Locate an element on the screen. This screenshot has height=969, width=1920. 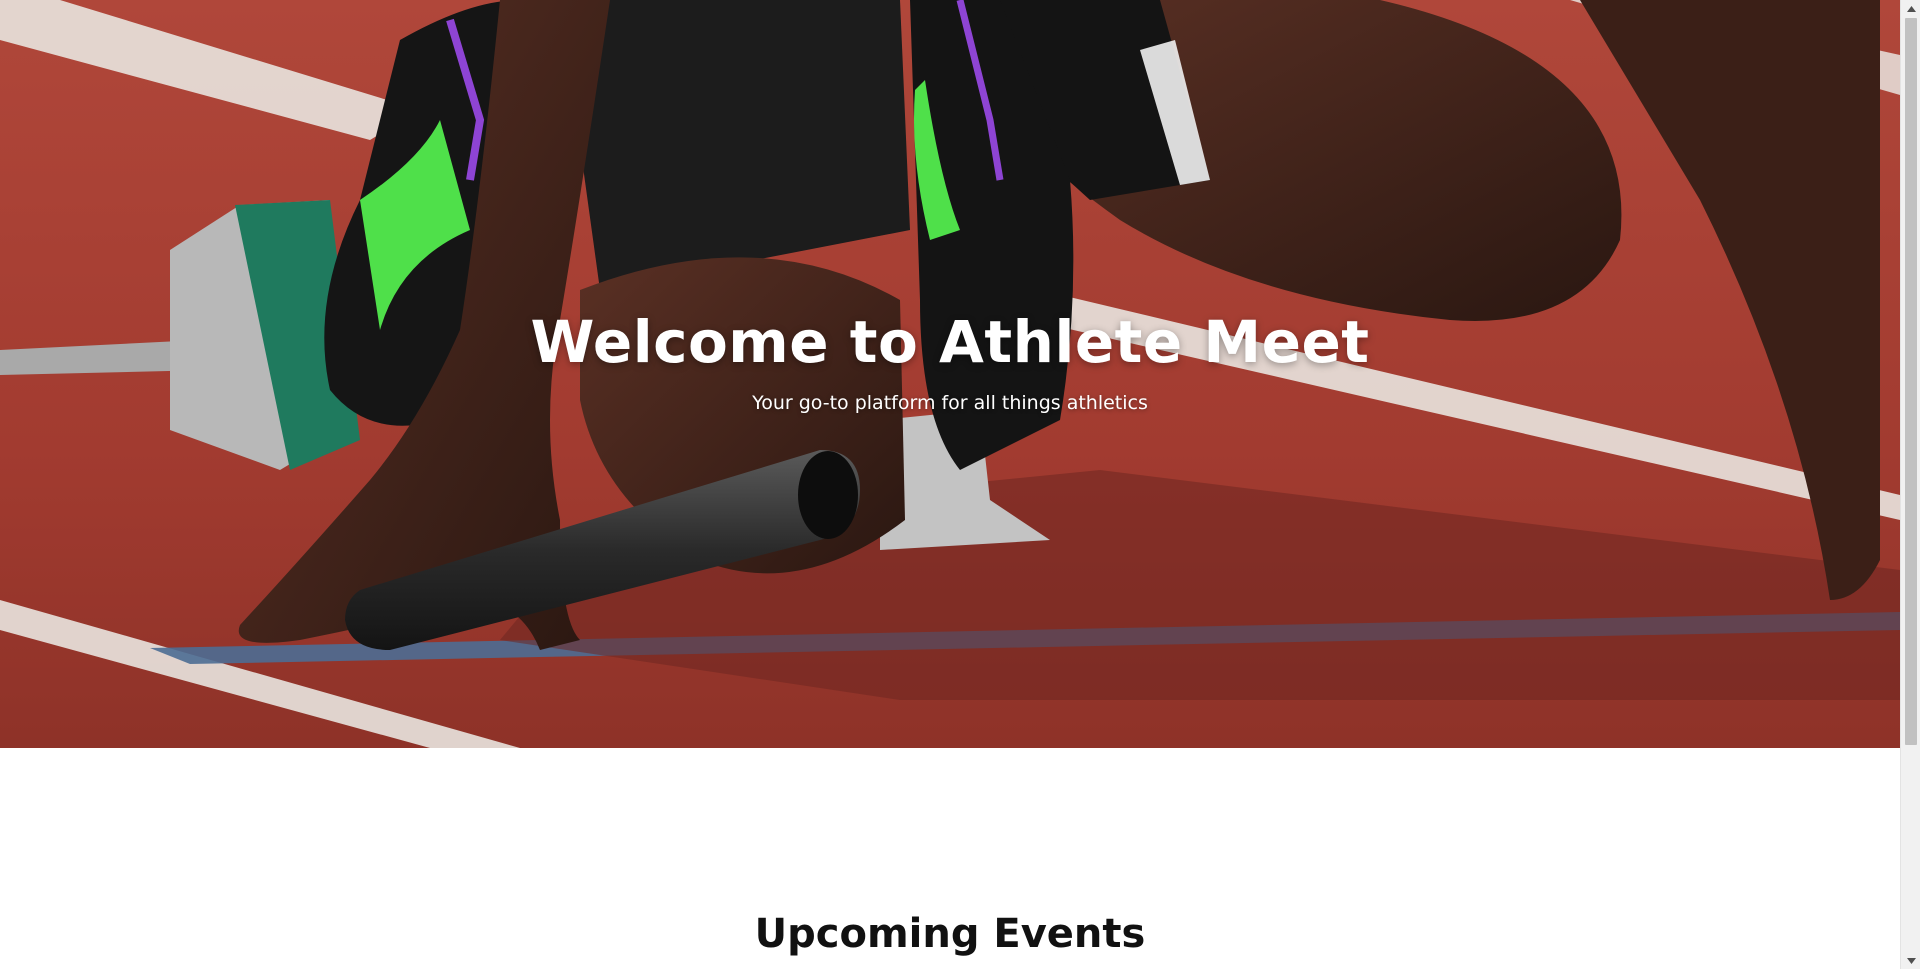
scroll-up-button is located at coordinates (1910, 8).